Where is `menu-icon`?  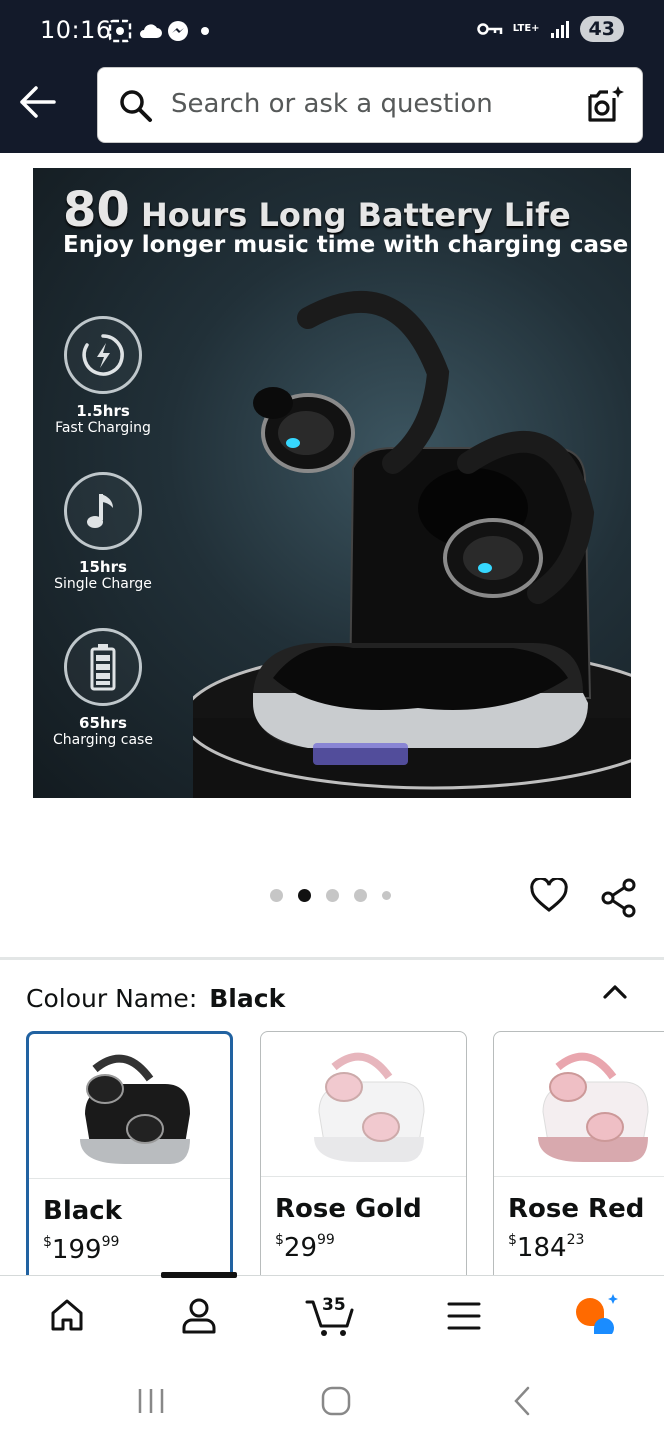 menu-icon is located at coordinates (464, 1316).